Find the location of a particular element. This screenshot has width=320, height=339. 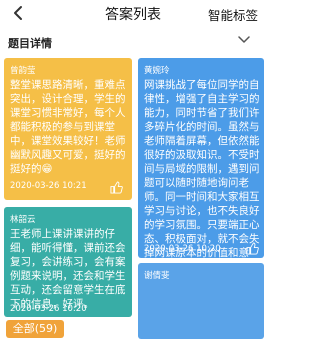

card-author: 林韶云 is located at coordinates (23, 220).